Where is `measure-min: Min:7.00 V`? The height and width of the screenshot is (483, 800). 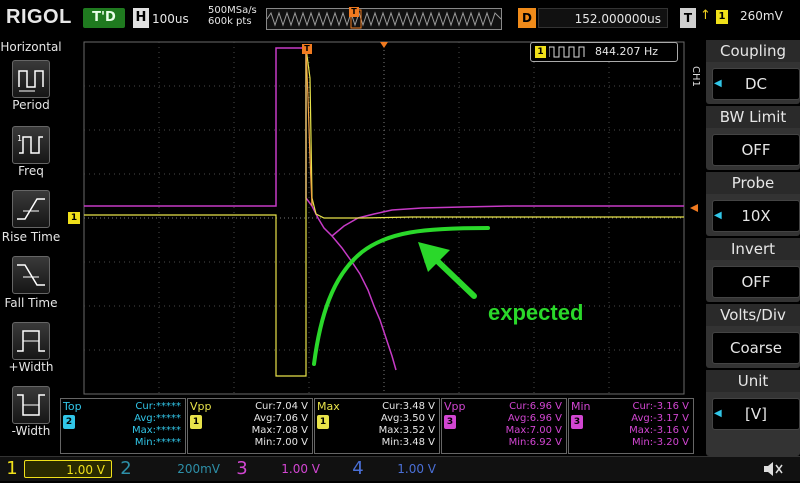 measure-min: Min:7.00 V is located at coordinates (281, 442).